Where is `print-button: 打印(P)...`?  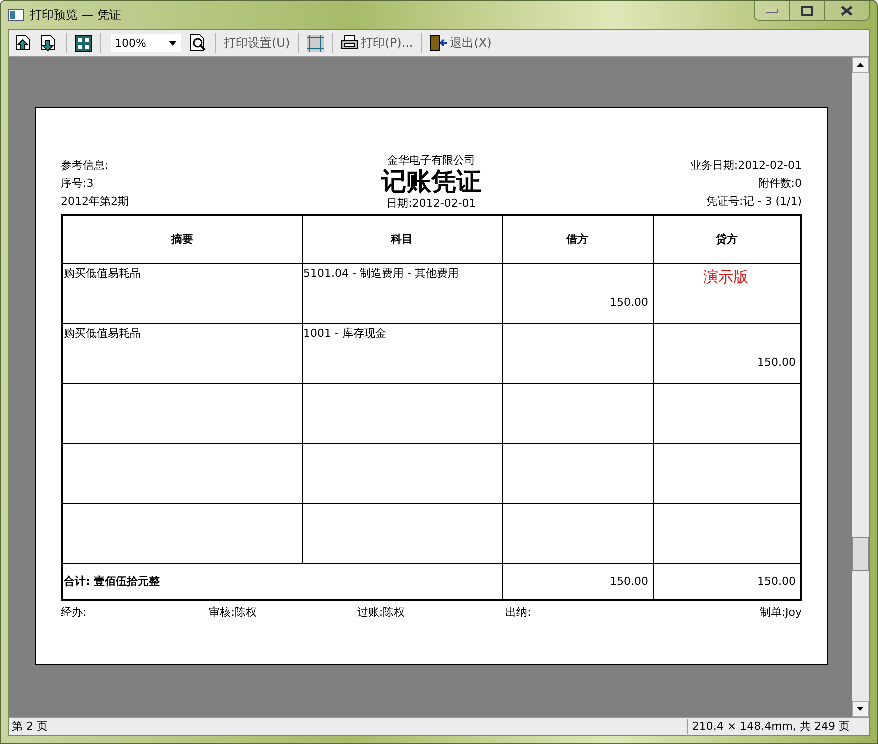 print-button: 打印(P)... is located at coordinates (377, 43).